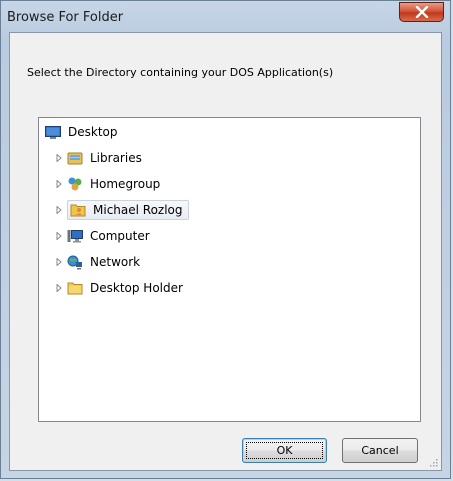 This screenshot has height=481, width=453. I want to click on network-icon, so click(75, 262).